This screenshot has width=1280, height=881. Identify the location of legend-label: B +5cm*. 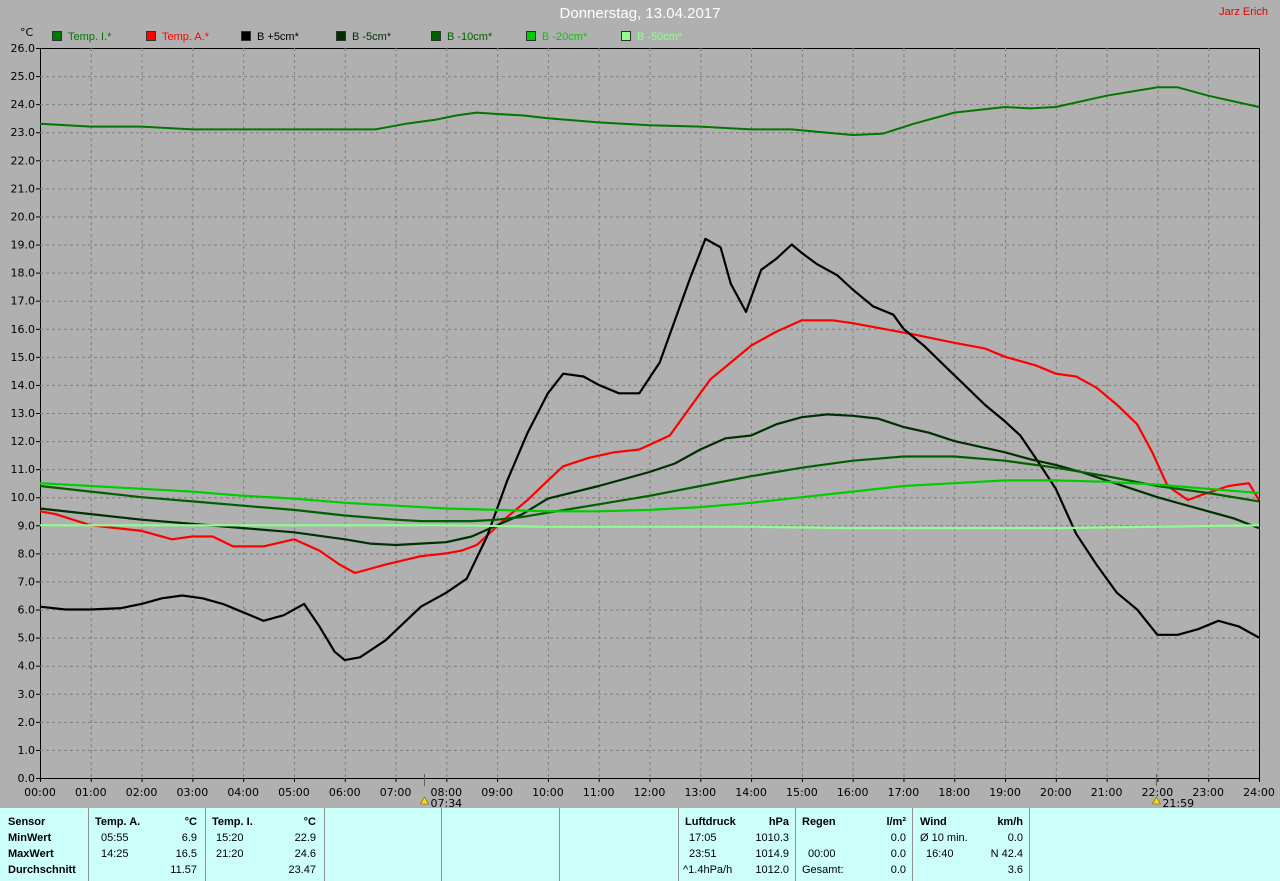
(278, 37).